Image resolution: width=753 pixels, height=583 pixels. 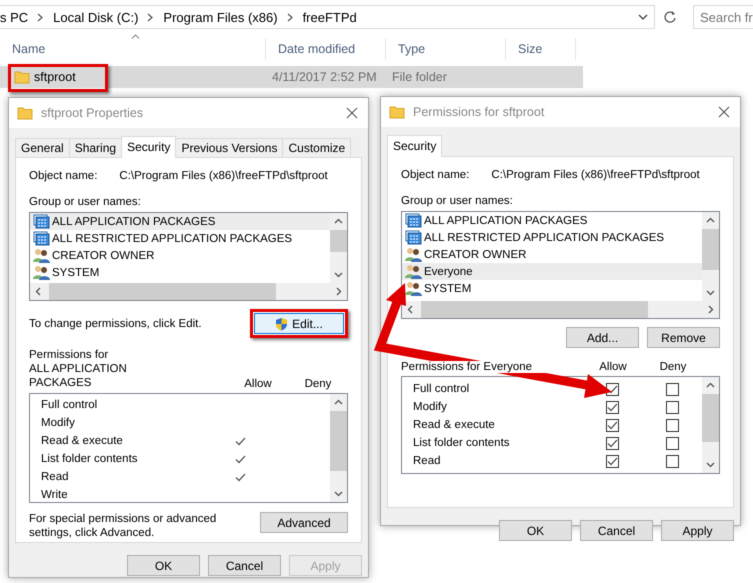 I want to click on dialog-button: Apply, so click(x=697, y=530).